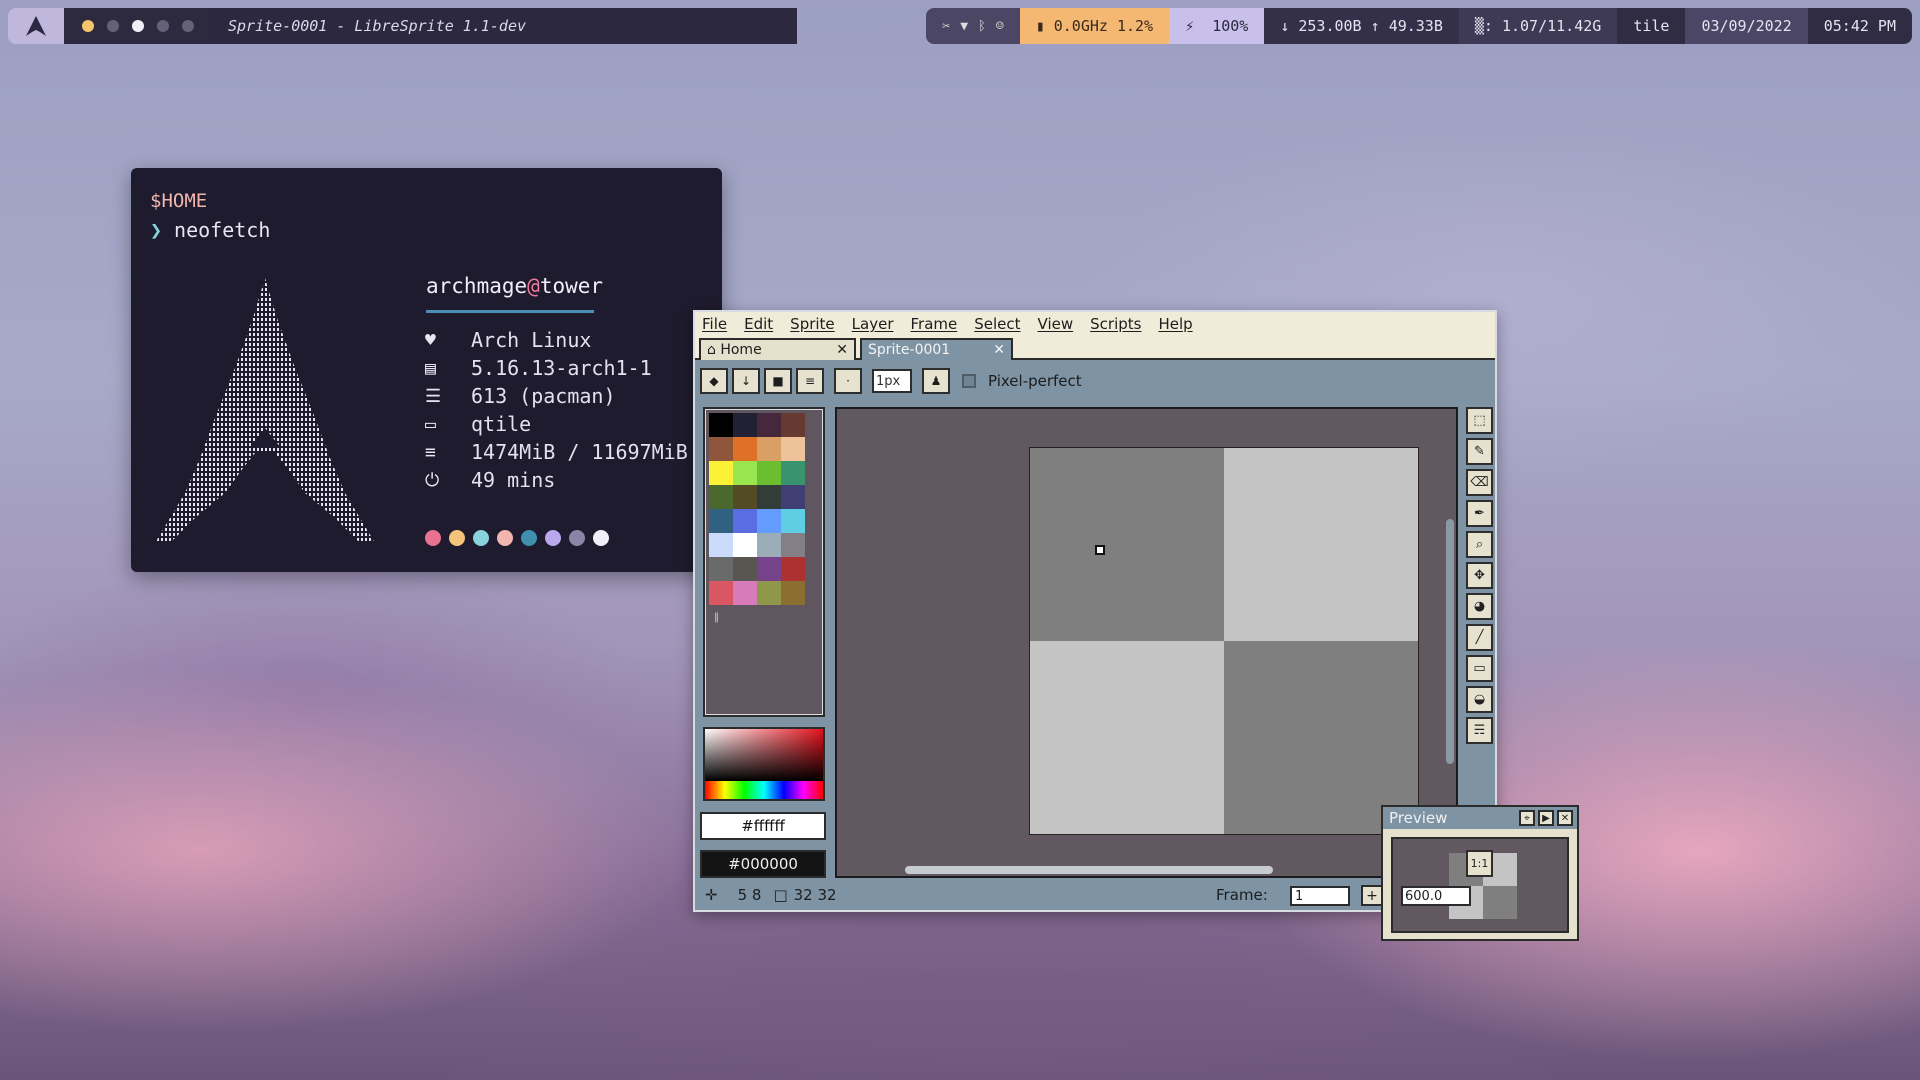 This screenshot has width=1920, height=1080. What do you see at coordinates (714, 324) in the screenshot?
I see `menu-file: File` at bounding box center [714, 324].